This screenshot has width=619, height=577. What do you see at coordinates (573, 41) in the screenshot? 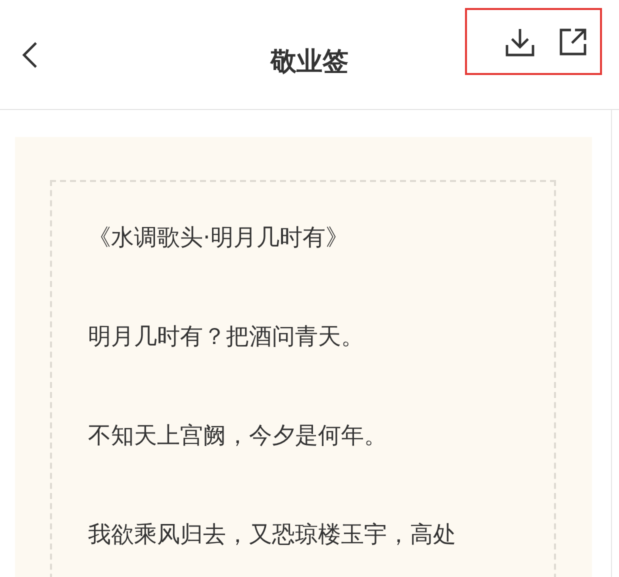
I see `share-button` at bounding box center [573, 41].